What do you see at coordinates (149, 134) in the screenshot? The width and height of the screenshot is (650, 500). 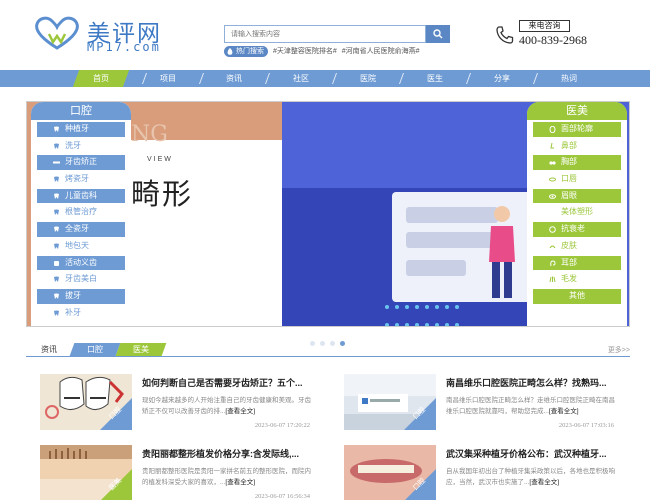 I see `banner-text-ng: NG` at bounding box center [149, 134].